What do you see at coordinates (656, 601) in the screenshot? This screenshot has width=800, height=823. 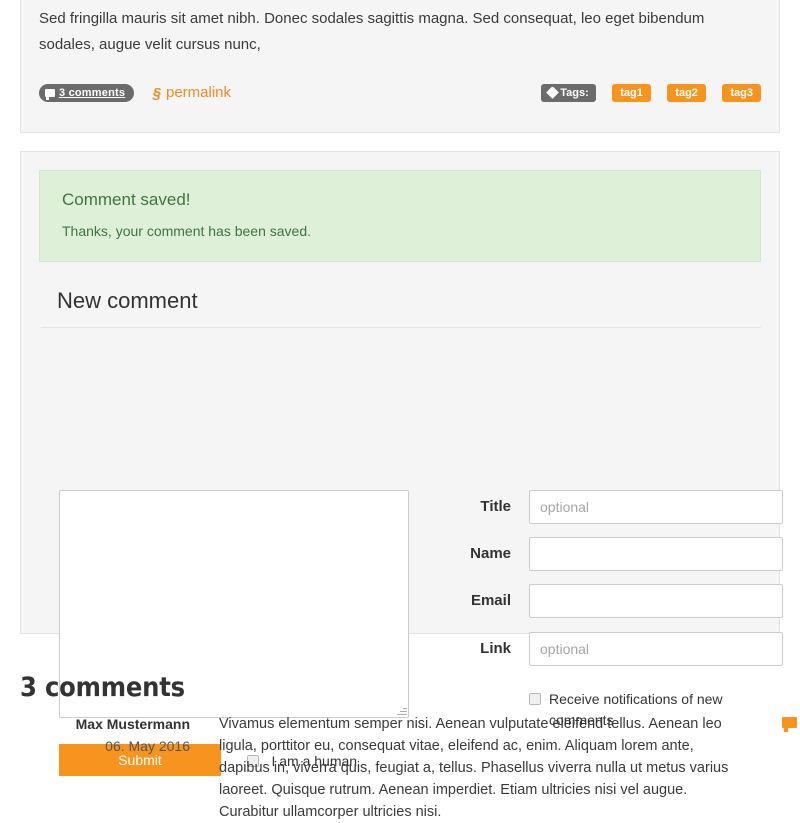 I see `email-input` at bounding box center [656, 601].